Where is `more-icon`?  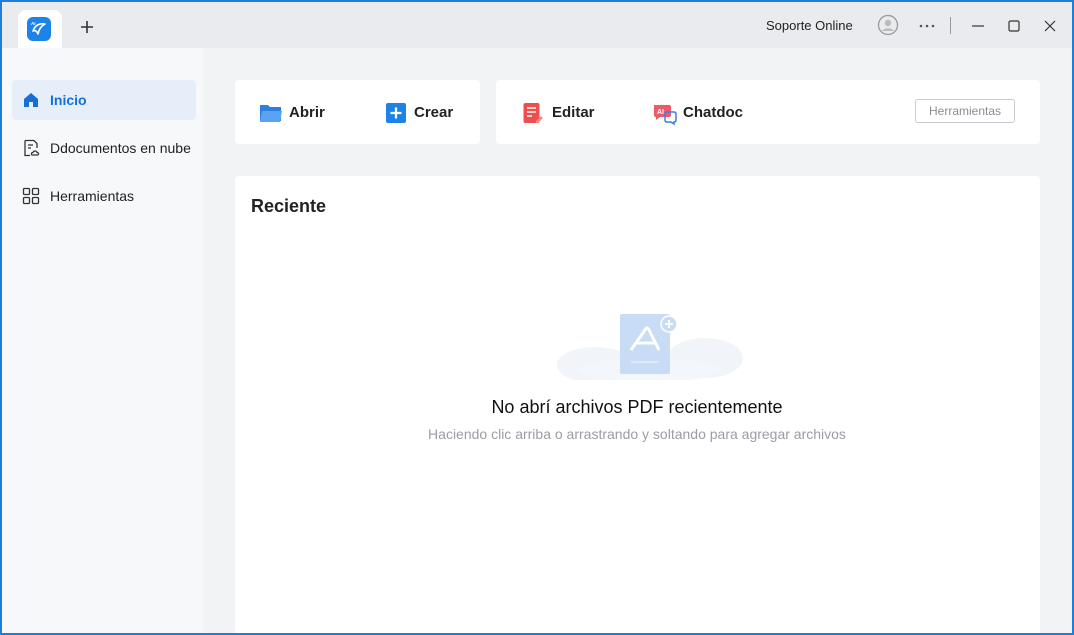 more-icon is located at coordinates (927, 26).